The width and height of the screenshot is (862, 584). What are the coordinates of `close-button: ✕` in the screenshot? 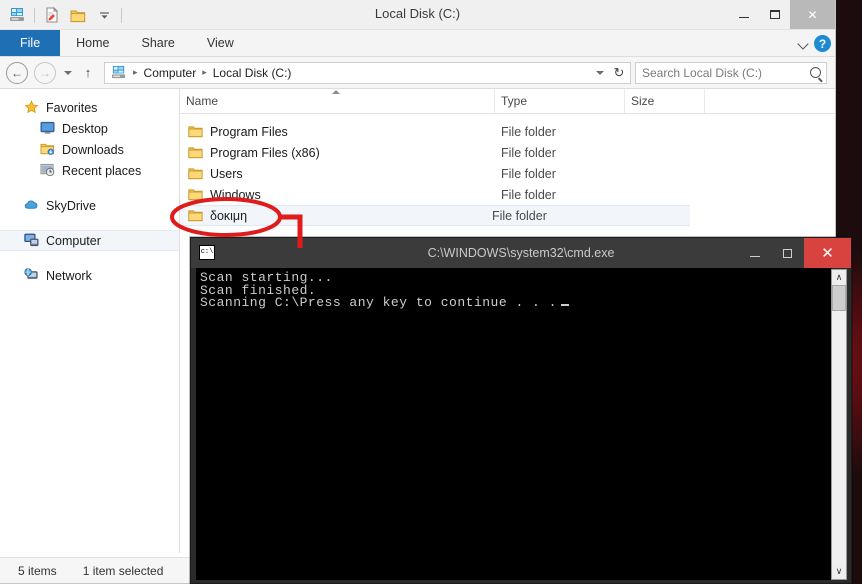 It's located at (812, 14).